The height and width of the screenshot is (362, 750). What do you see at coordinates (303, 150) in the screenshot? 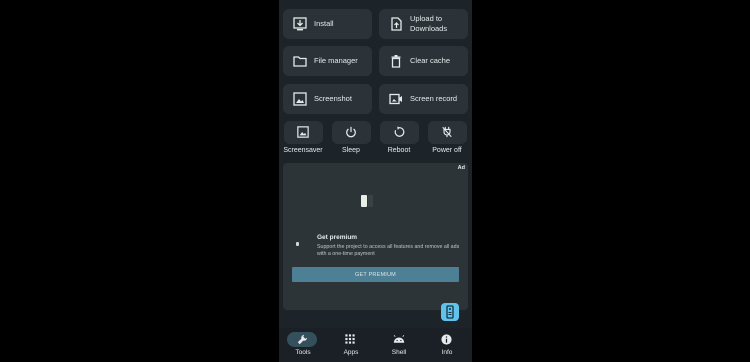
I see `screensaver-label: Screensaver` at bounding box center [303, 150].